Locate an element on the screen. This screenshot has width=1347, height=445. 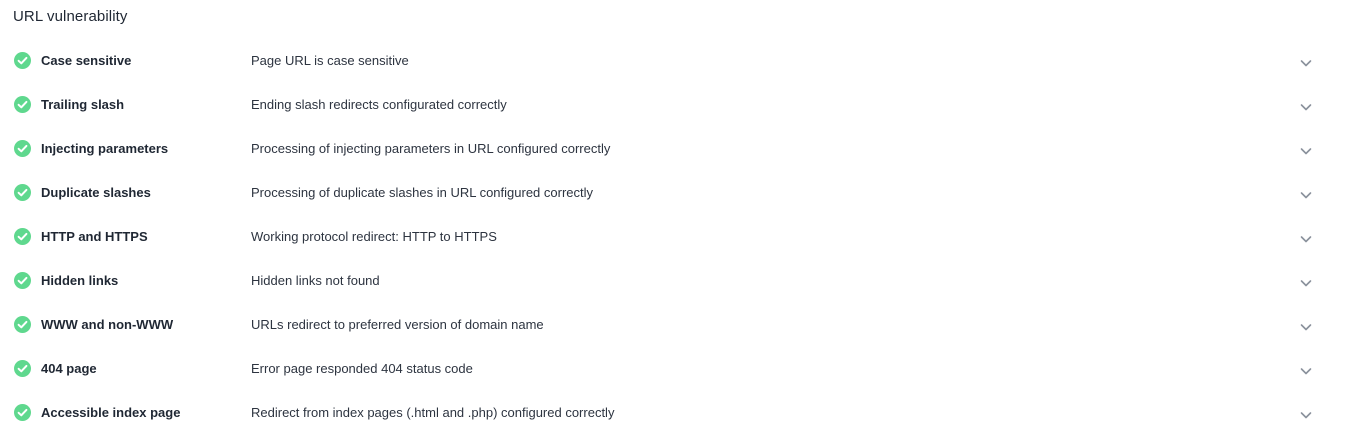
check-name: 404 page is located at coordinates (69, 368).